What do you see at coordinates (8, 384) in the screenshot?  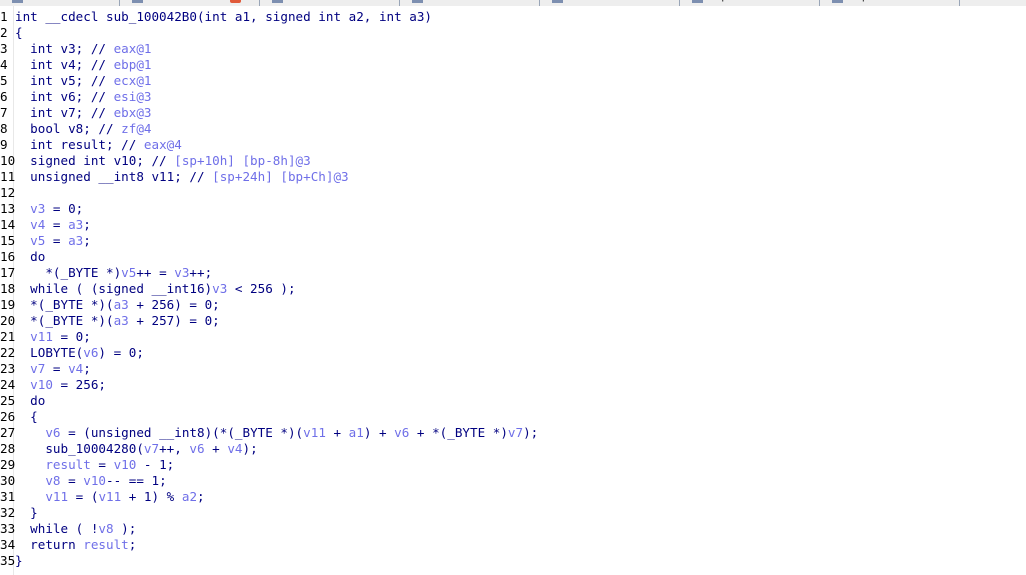 I see `line-number: 24` at bounding box center [8, 384].